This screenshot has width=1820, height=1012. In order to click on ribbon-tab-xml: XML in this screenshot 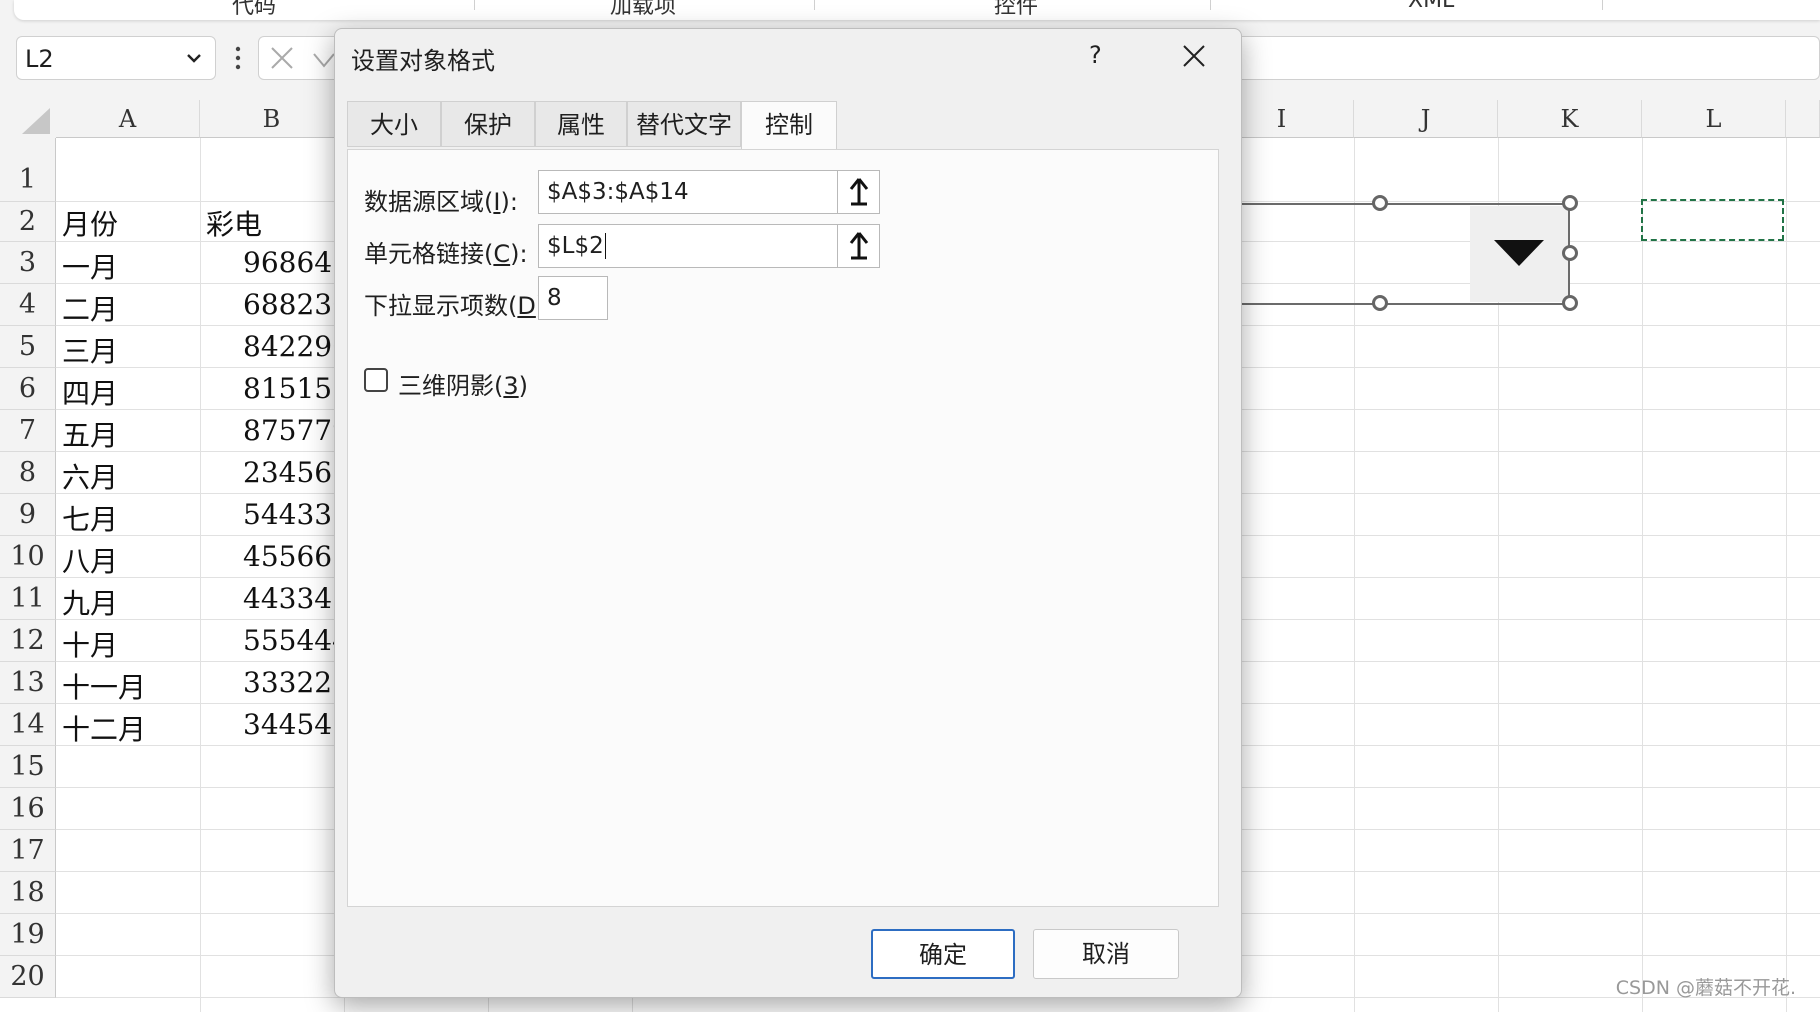, I will do `click(1431, 6)`.